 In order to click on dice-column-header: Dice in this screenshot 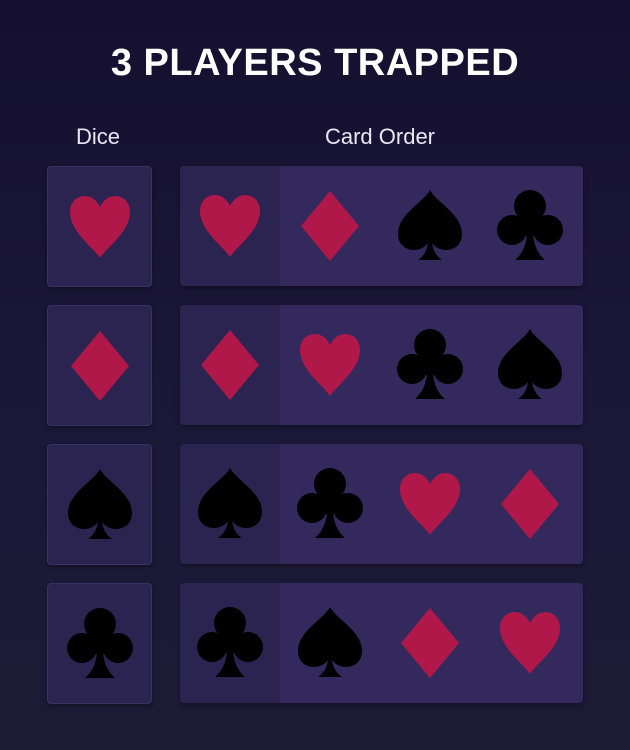, I will do `click(97, 136)`.